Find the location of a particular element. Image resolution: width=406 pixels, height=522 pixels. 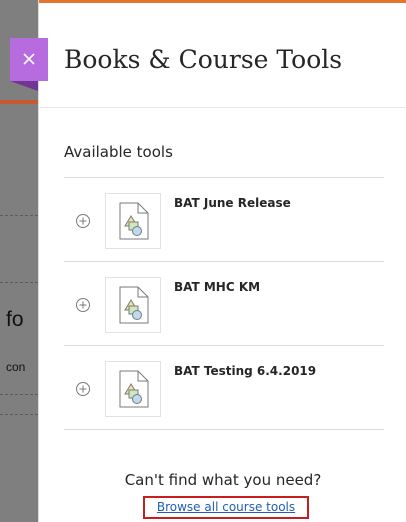

browse-all-tools-link: Browse all course tools is located at coordinates (226, 507).